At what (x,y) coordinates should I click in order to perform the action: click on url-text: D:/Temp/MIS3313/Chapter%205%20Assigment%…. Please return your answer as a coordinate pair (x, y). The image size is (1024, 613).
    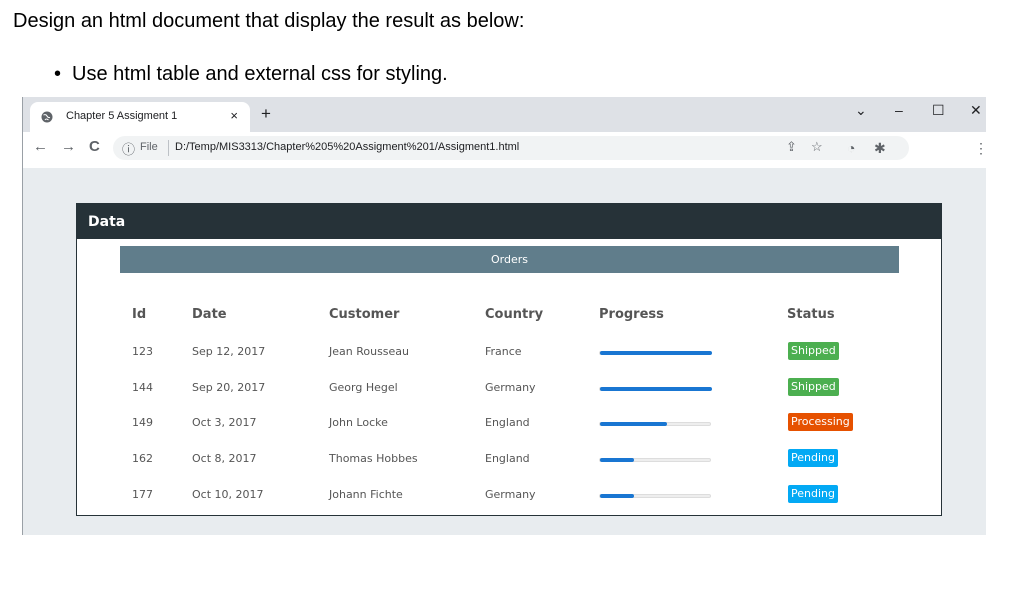
    Looking at the image, I should click on (347, 147).